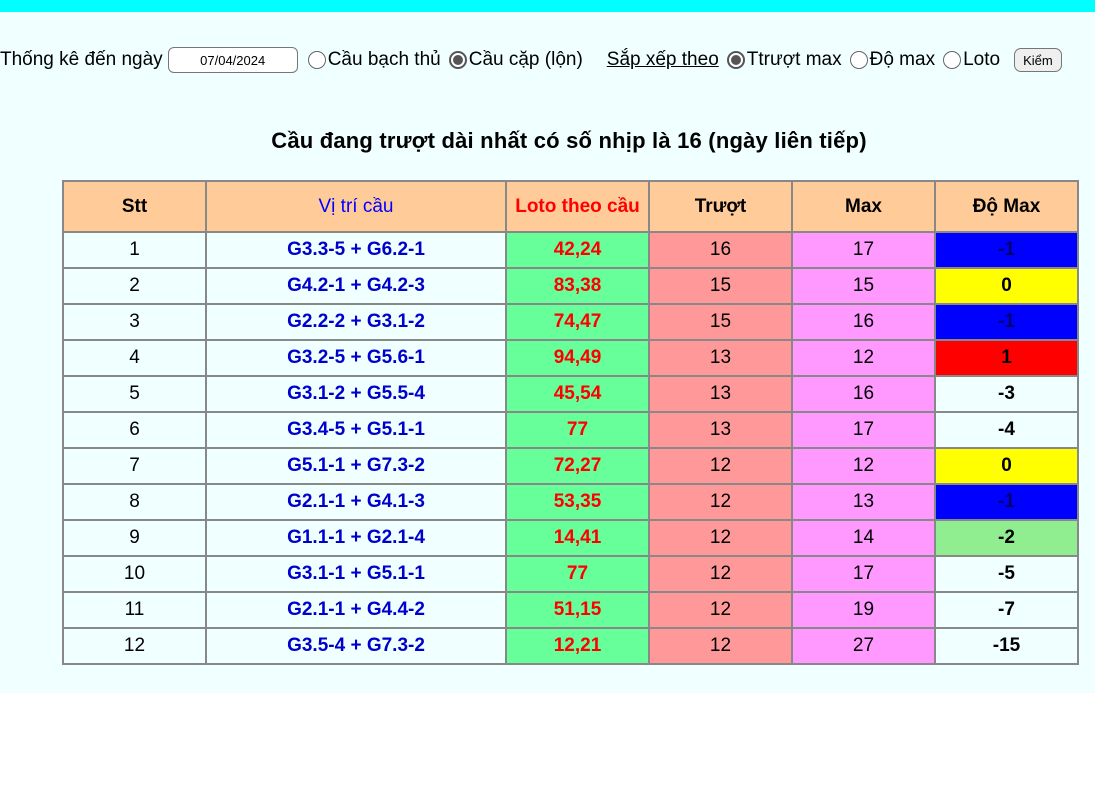 The image size is (1095, 794). Describe the element at coordinates (232, 60) in the screenshot. I see `date-input` at that location.